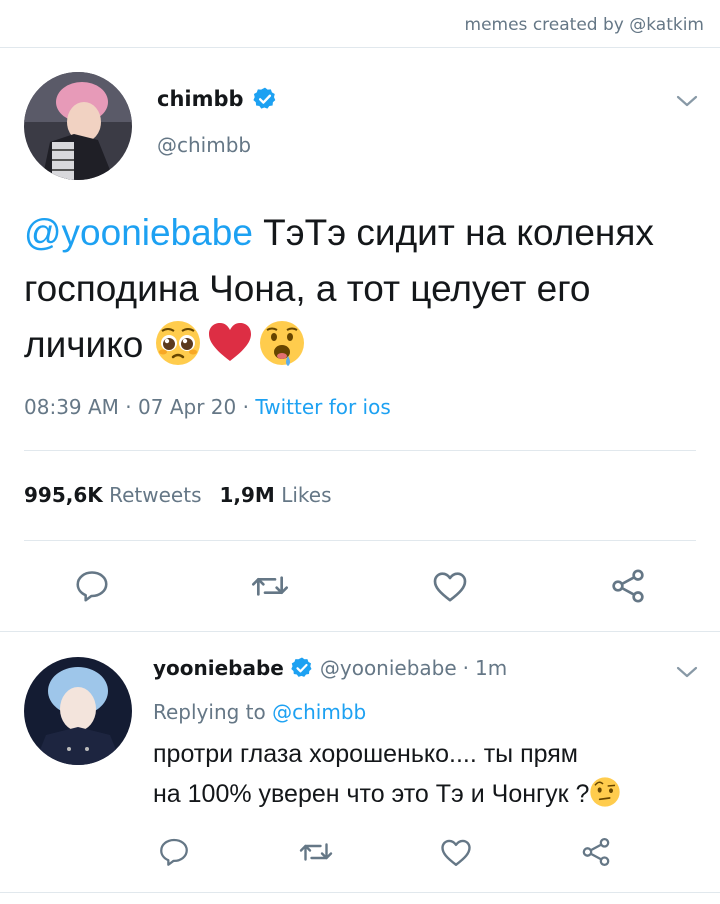 The width and height of the screenshot is (720, 904). What do you see at coordinates (360, 47) in the screenshot?
I see `top-divider` at bounding box center [360, 47].